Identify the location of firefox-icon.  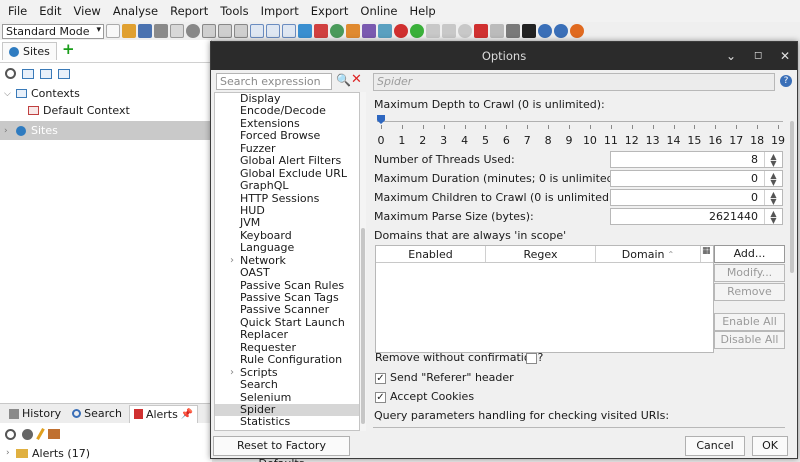
(577, 31).